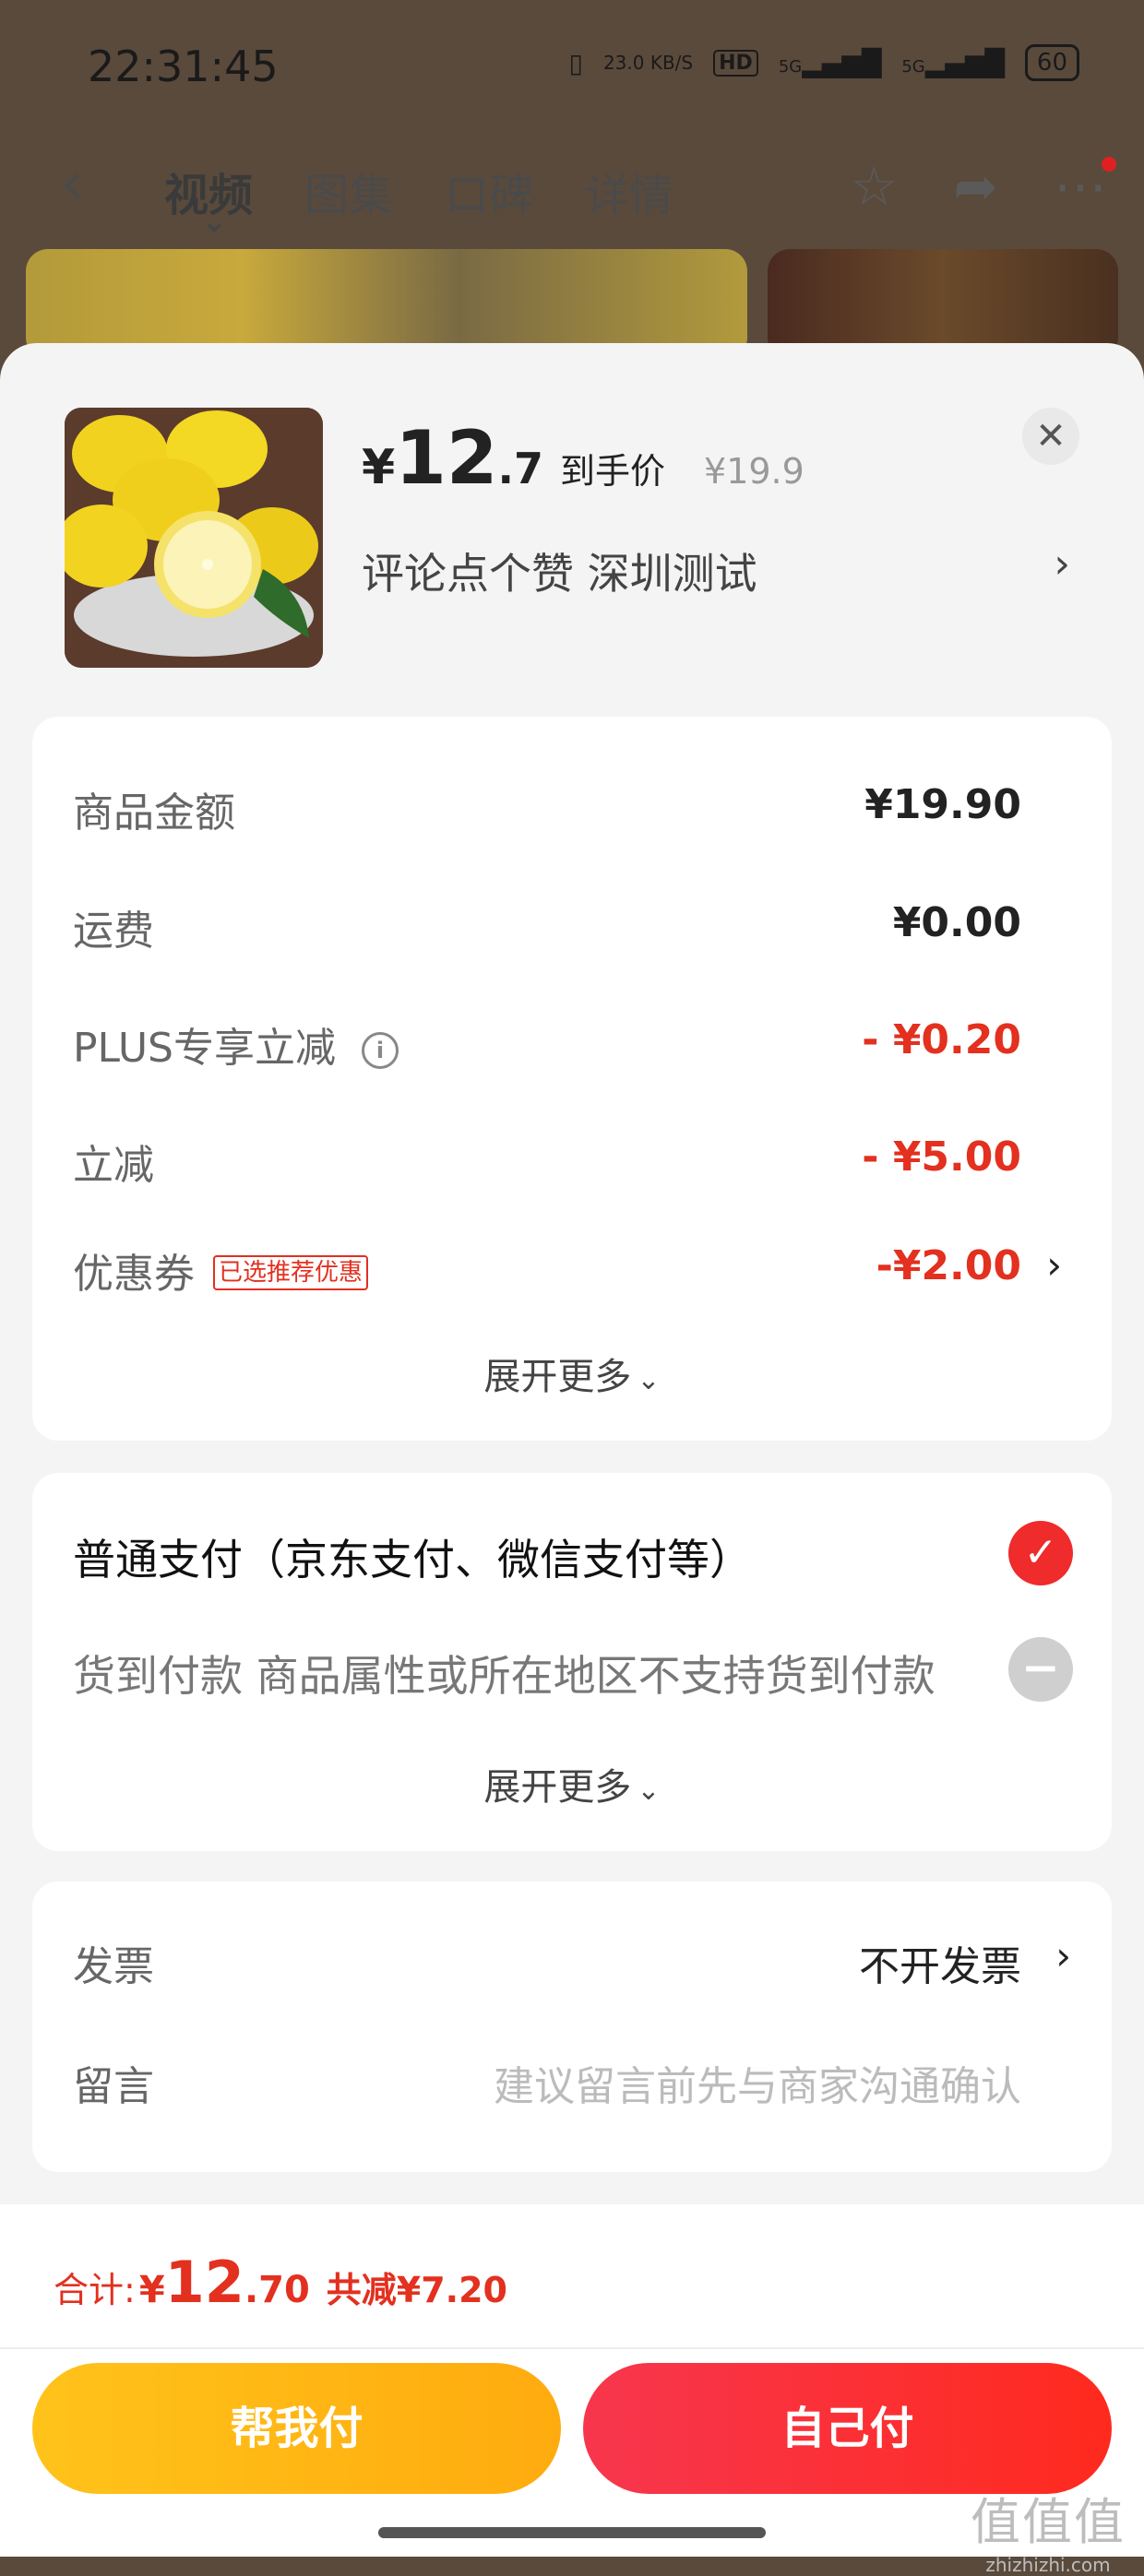  What do you see at coordinates (72, 183) in the screenshot?
I see `back-icon: ‹` at bounding box center [72, 183].